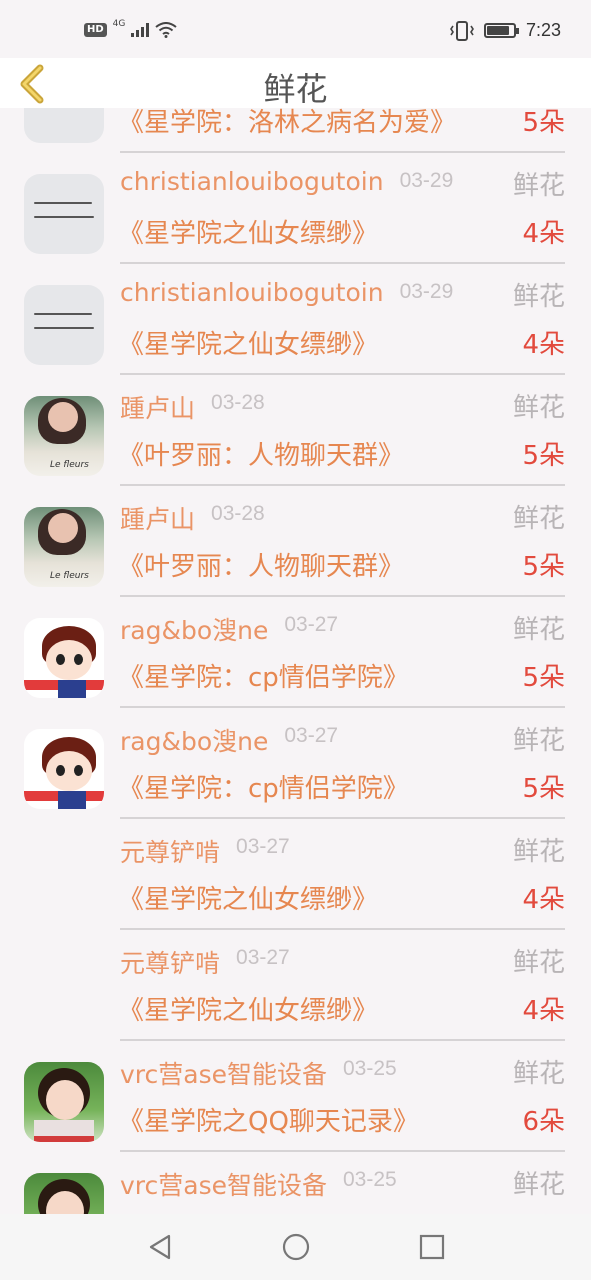 The image size is (591, 1280). Describe the element at coordinates (543, 30) in the screenshot. I see `clock: 7:23` at that location.